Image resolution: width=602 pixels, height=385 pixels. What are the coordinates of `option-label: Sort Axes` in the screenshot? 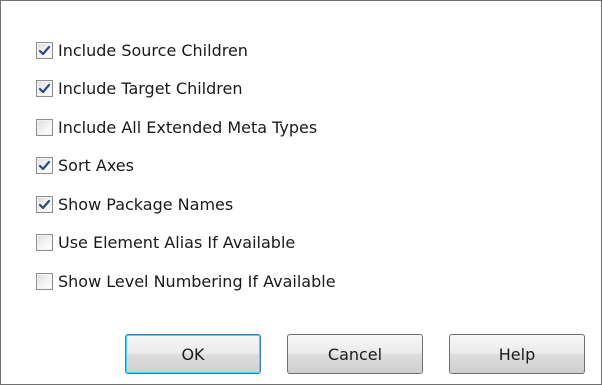 It's located at (96, 166).